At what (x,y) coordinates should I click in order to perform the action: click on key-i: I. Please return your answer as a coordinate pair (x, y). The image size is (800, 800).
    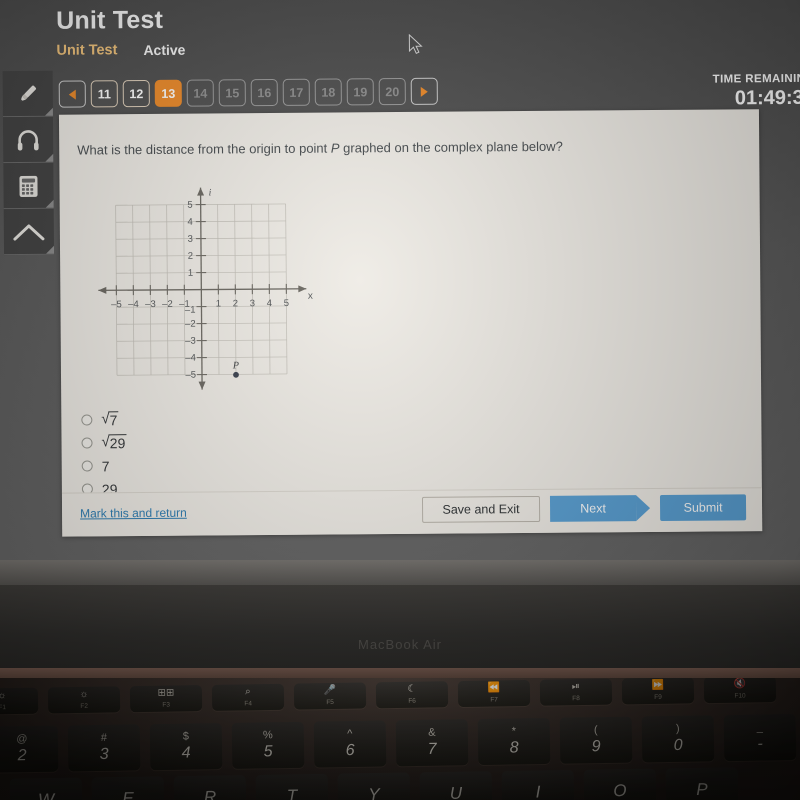
    Looking at the image, I should click on (538, 784).